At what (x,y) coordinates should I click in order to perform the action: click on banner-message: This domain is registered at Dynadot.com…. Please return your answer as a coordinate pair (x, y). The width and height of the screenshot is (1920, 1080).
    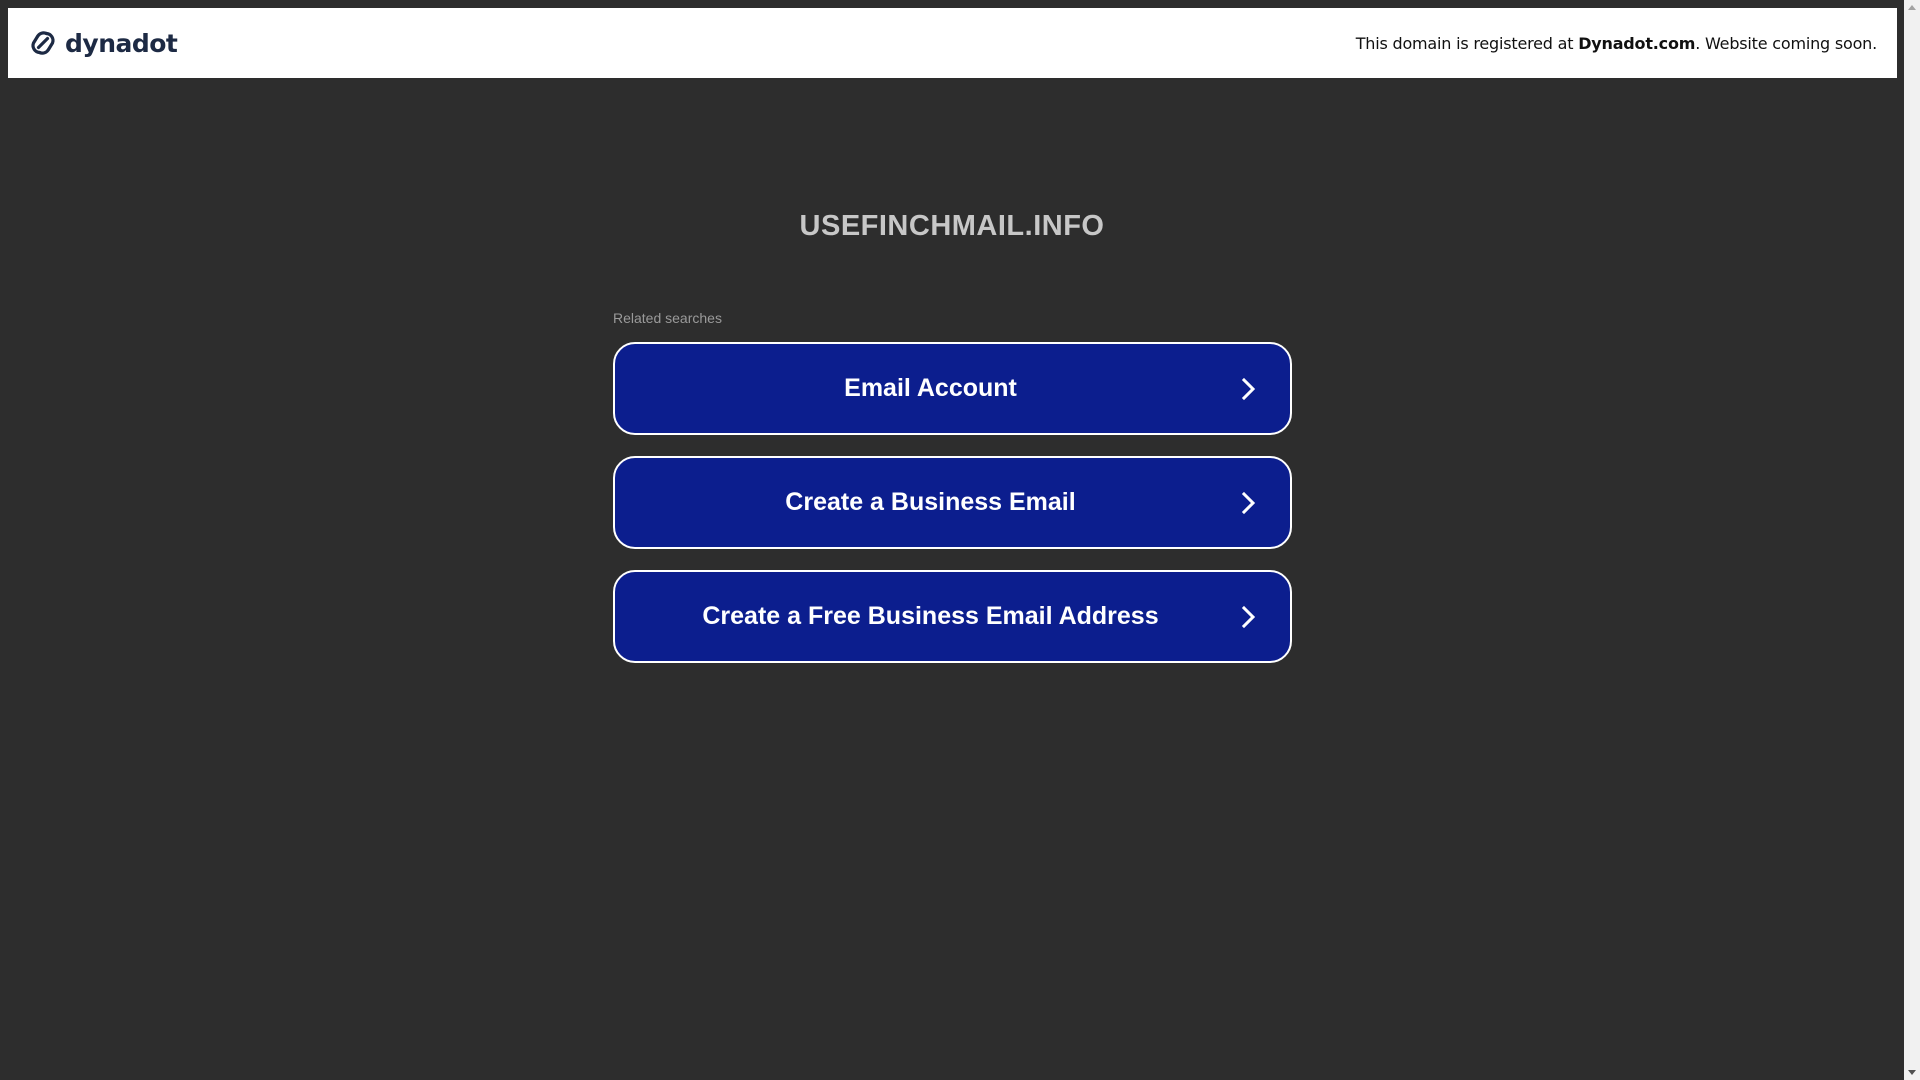
    Looking at the image, I should click on (1616, 43).